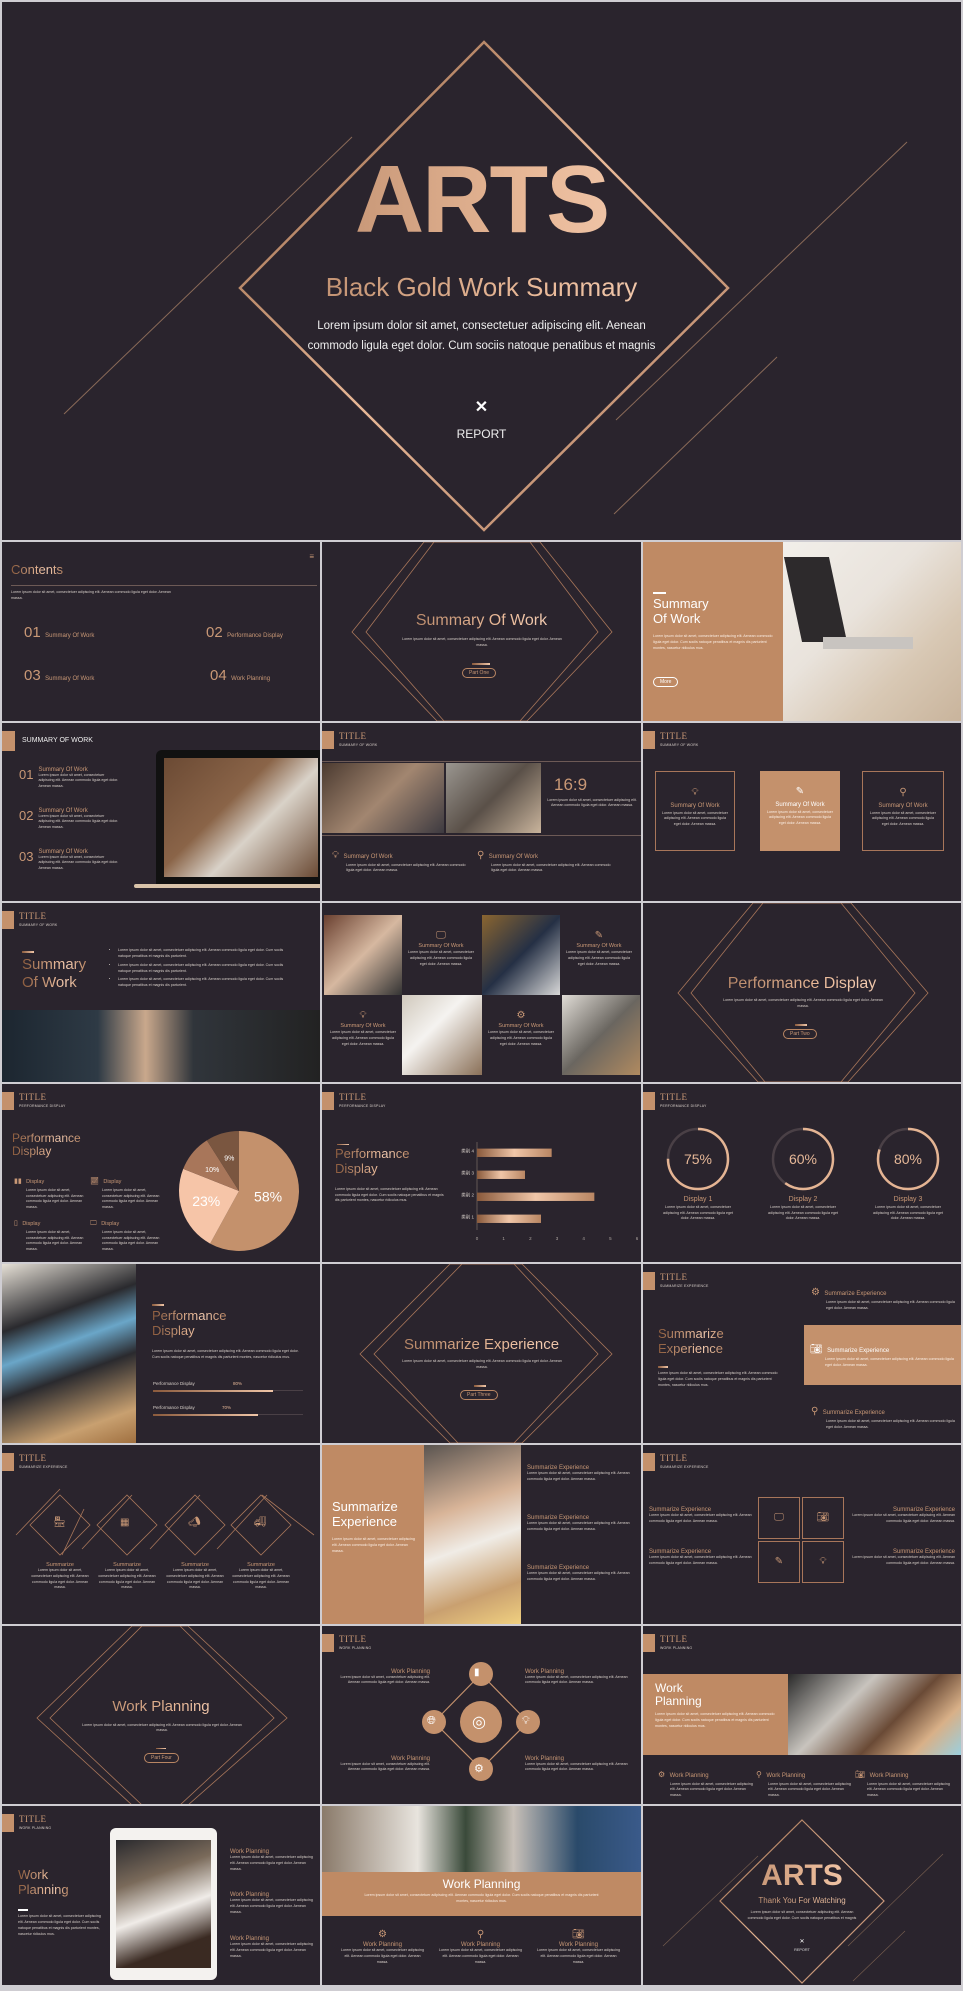 Image resolution: width=963 pixels, height=1991 pixels. I want to click on item-number: 01, so click(32, 632).